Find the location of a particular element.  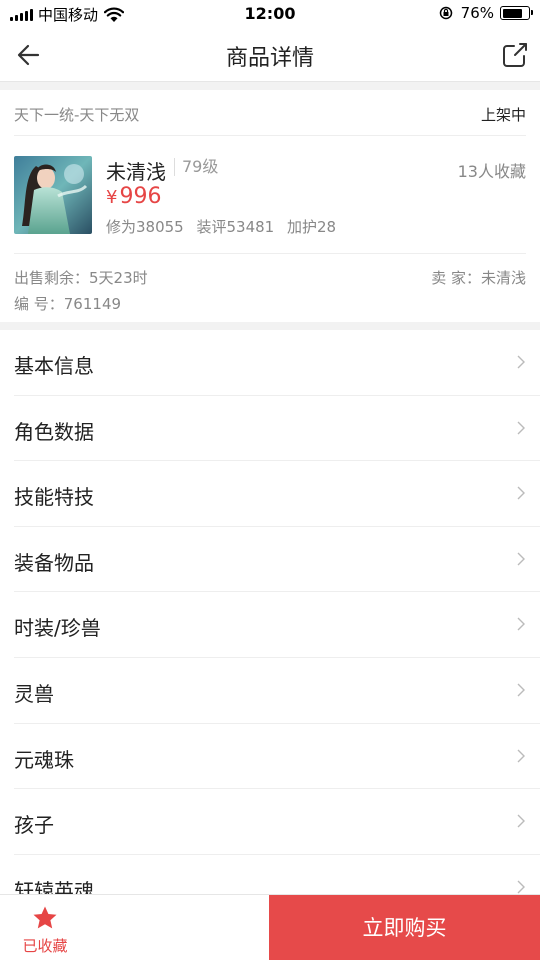

menu-item-heroic-soul: 轩辕英魂 is located at coordinates (277, 875).